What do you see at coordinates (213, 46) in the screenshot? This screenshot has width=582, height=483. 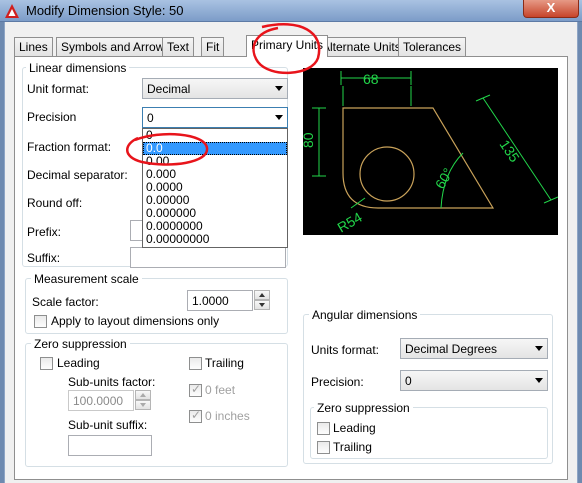 I see `tab-fit: Fit` at bounding box center [213, 46].